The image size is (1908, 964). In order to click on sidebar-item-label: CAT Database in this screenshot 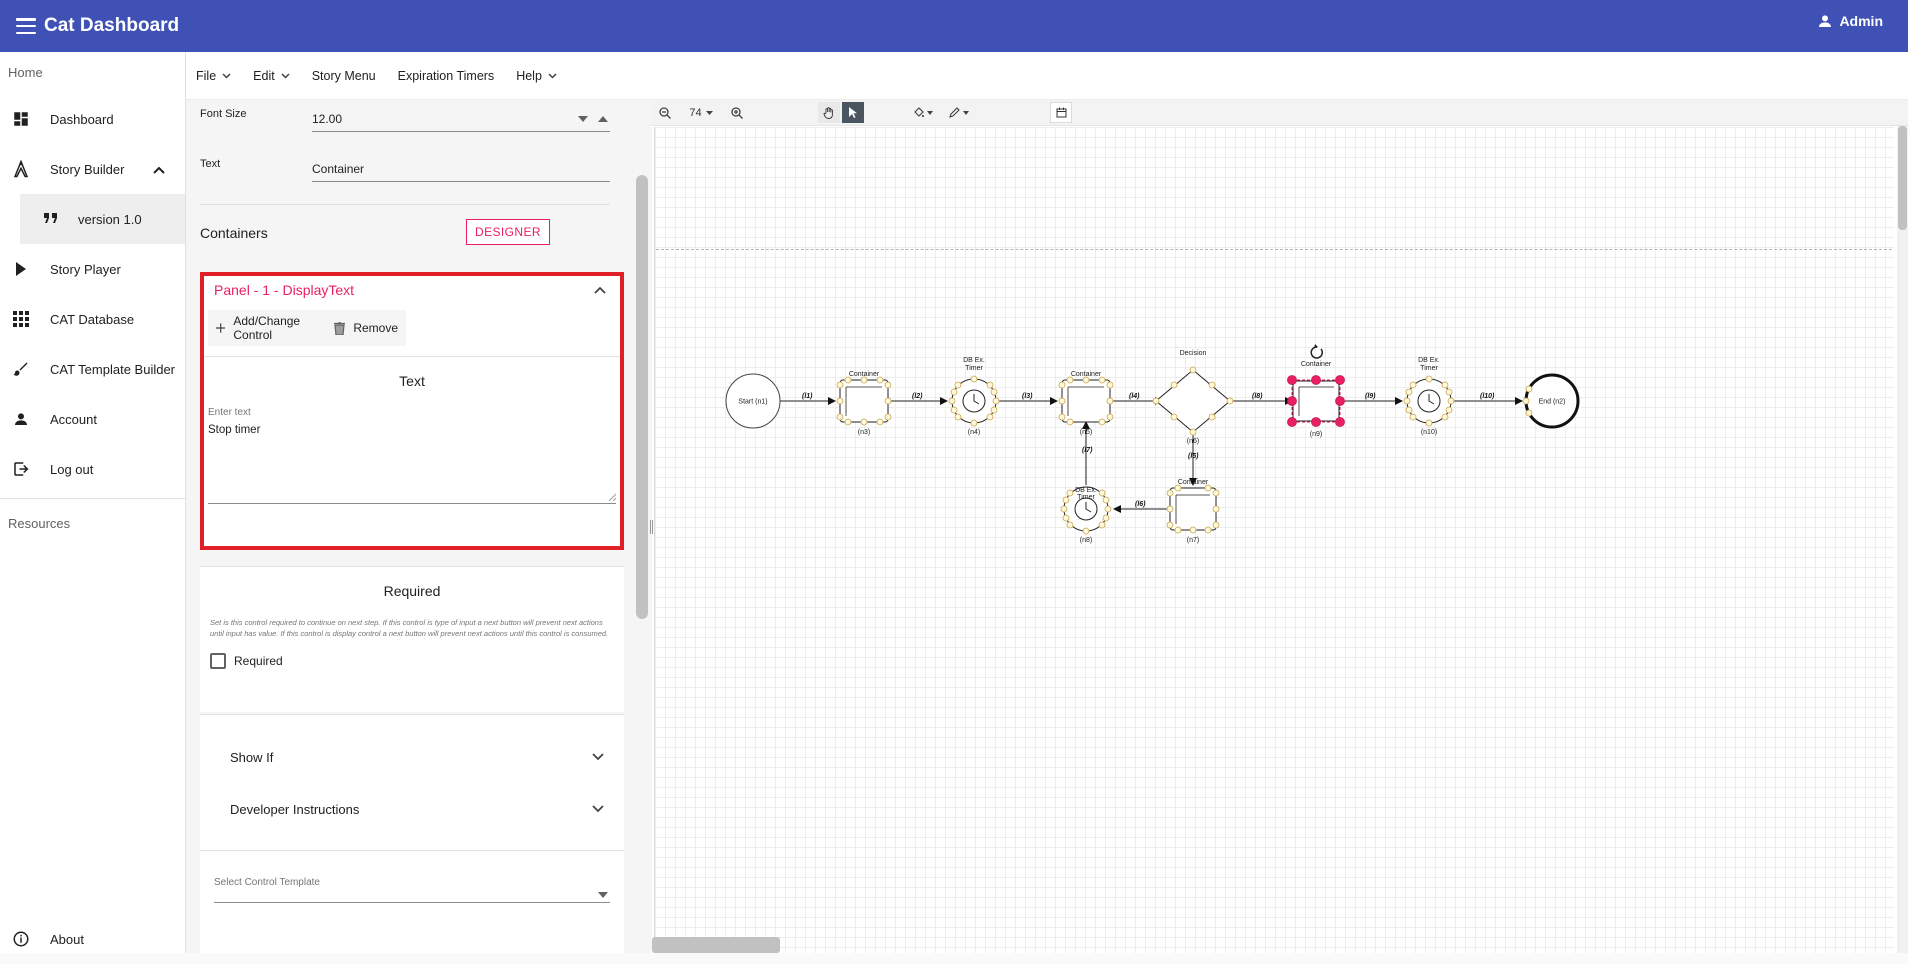, I will do `click(92, 319)`.